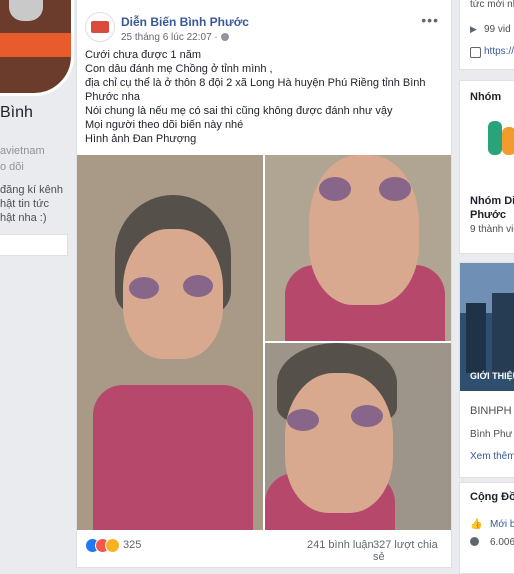  What do you see at coordinates (502, 524) in the screenshot?
I see `new-link: Mới b` at bounding box center [502, 524].